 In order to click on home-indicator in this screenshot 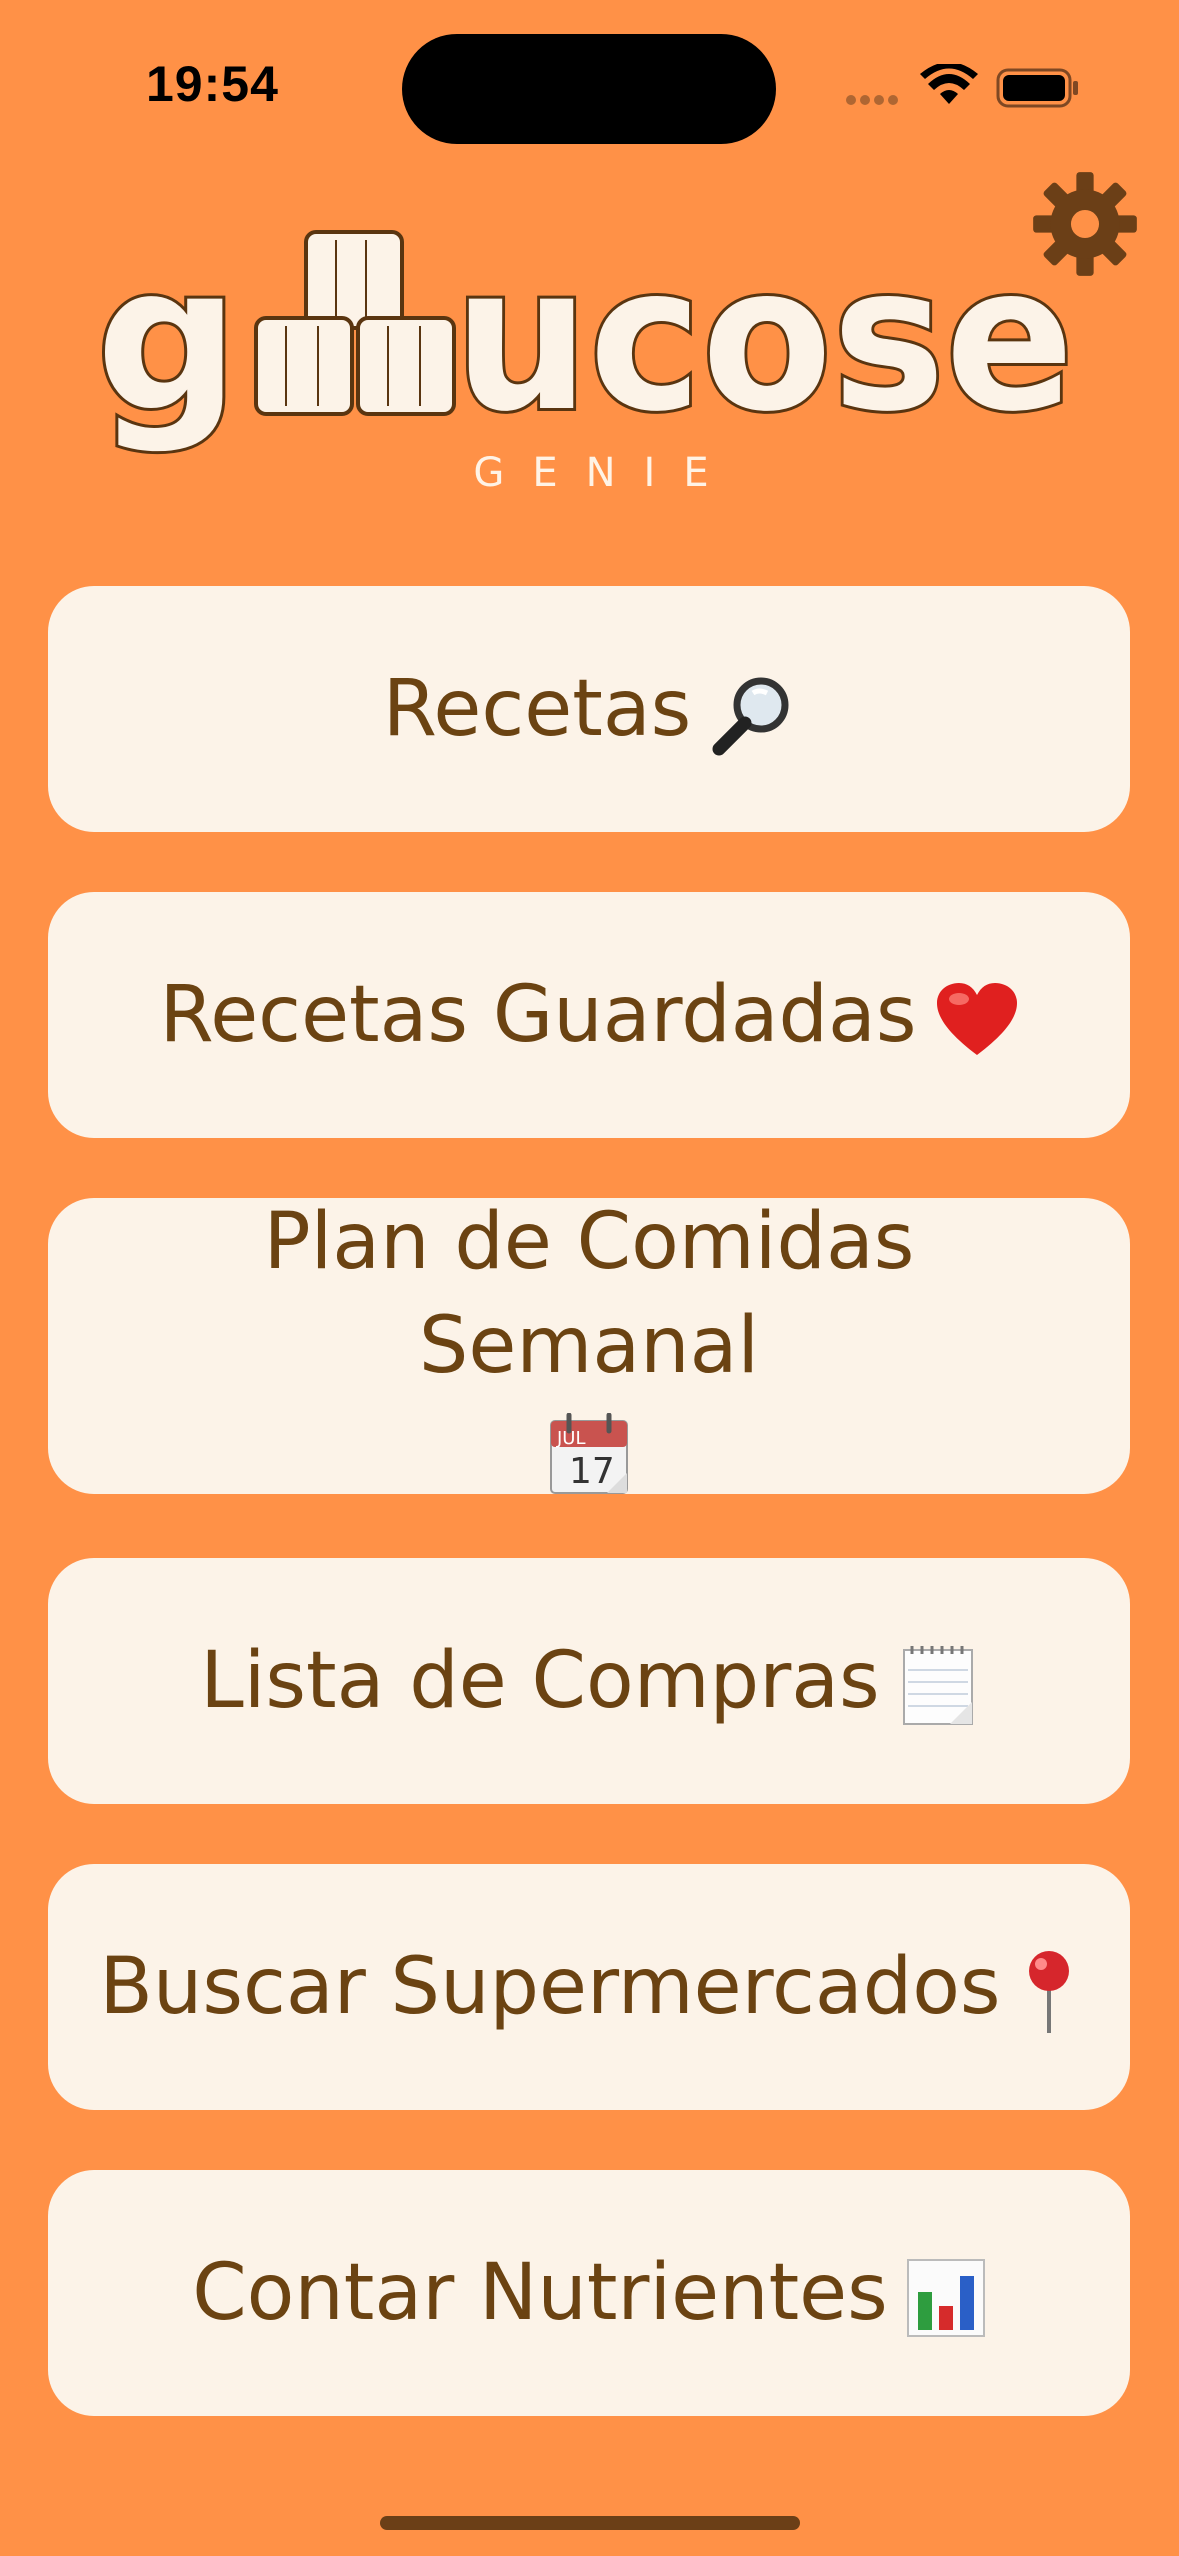, I will do `click(590, 2523)`.